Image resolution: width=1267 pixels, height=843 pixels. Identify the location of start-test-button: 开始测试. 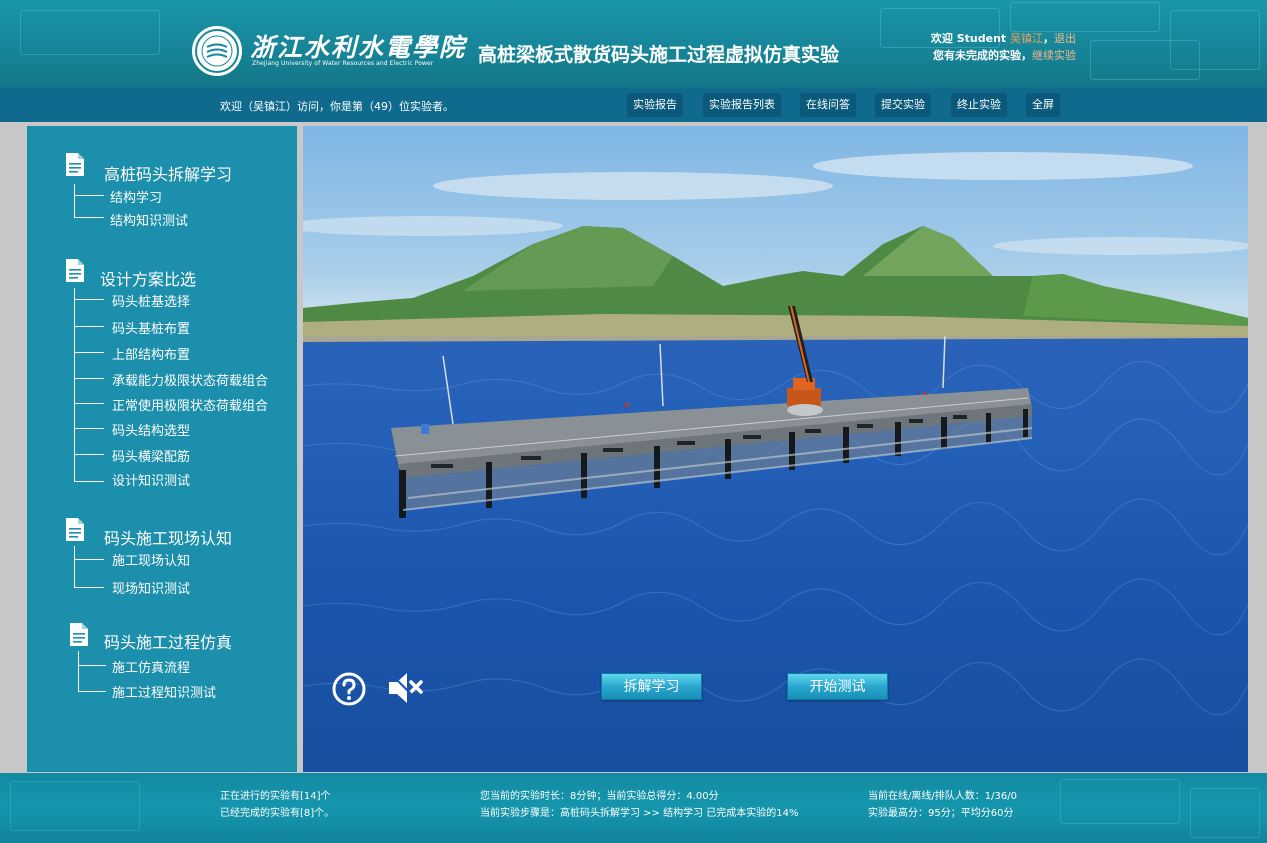
(837, 686).